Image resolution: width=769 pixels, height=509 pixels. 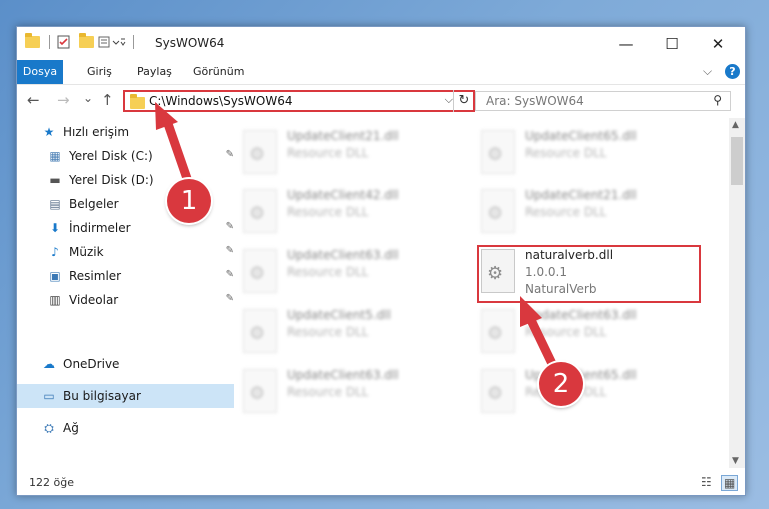 What do you see at coordinates (32, 40) in the screenshot?
I see `folder-icon` at bounding box center [32, 40].